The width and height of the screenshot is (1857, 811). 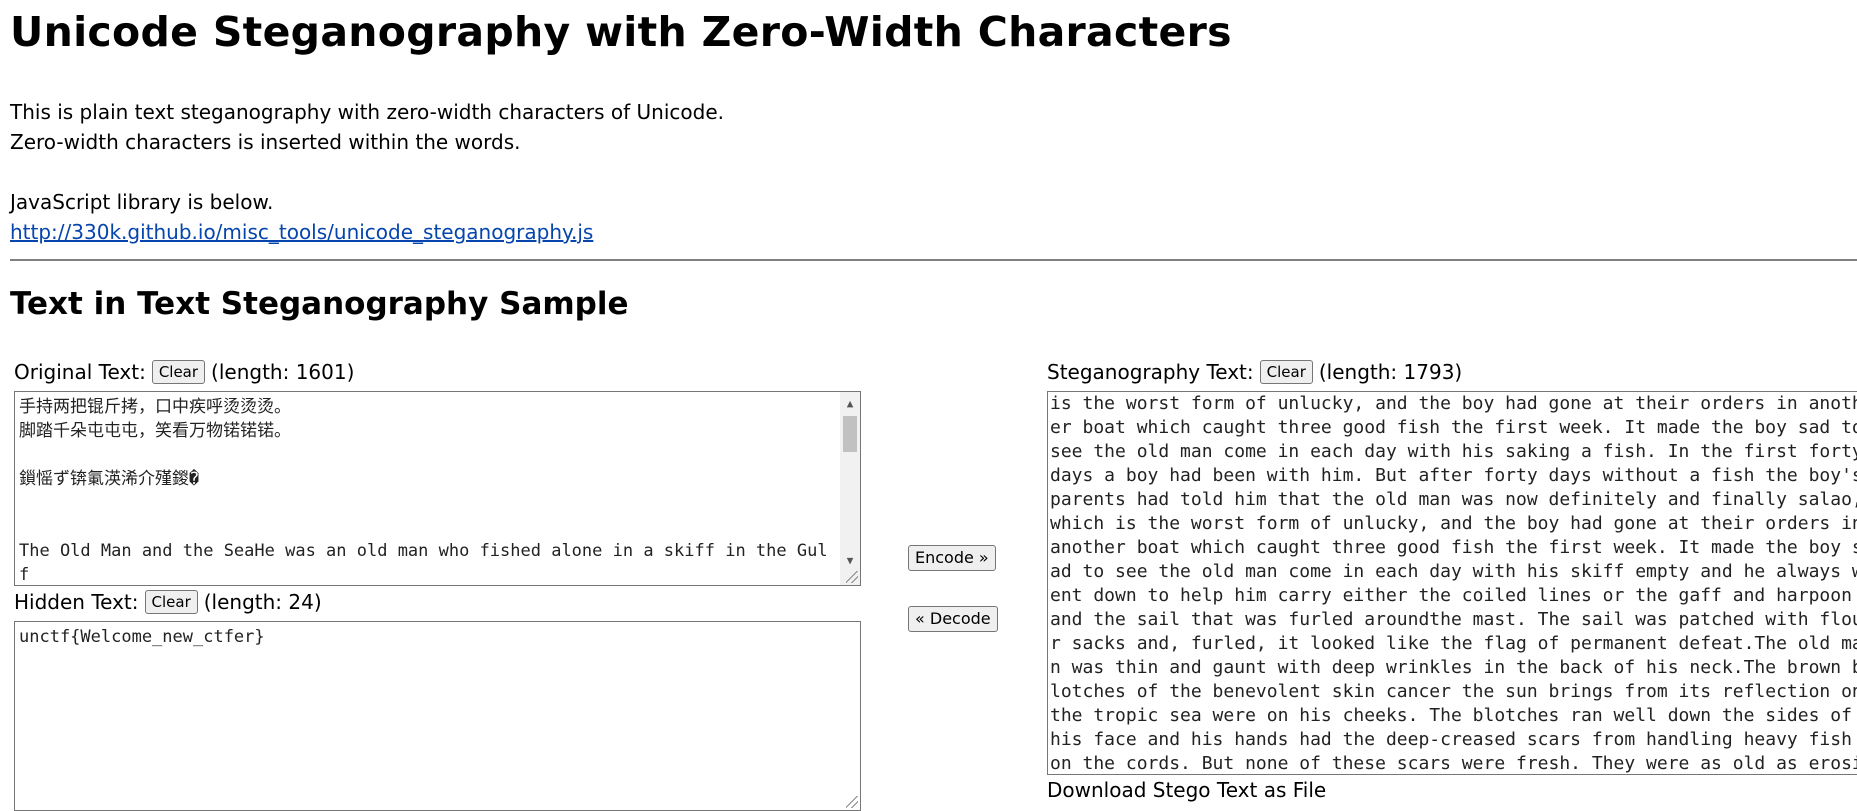 I want to click on original-length: (length: 1601), so click(x=283, y=372).